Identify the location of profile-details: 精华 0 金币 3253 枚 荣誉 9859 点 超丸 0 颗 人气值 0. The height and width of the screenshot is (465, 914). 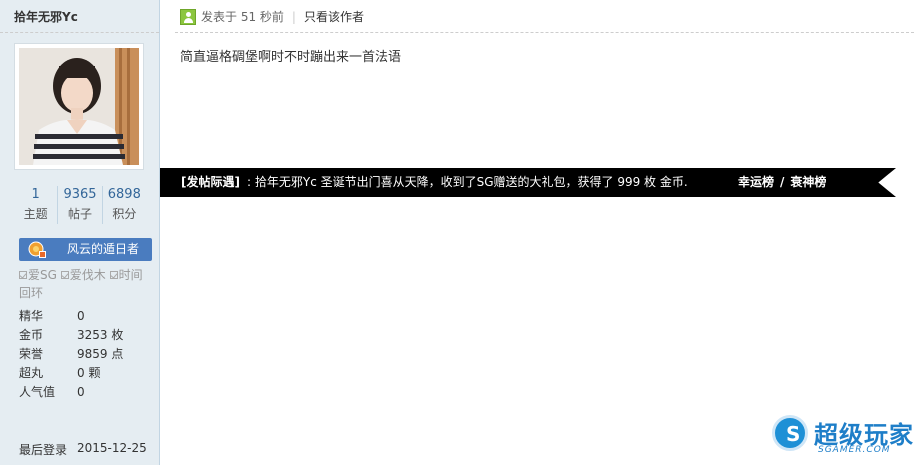
(84, 354).